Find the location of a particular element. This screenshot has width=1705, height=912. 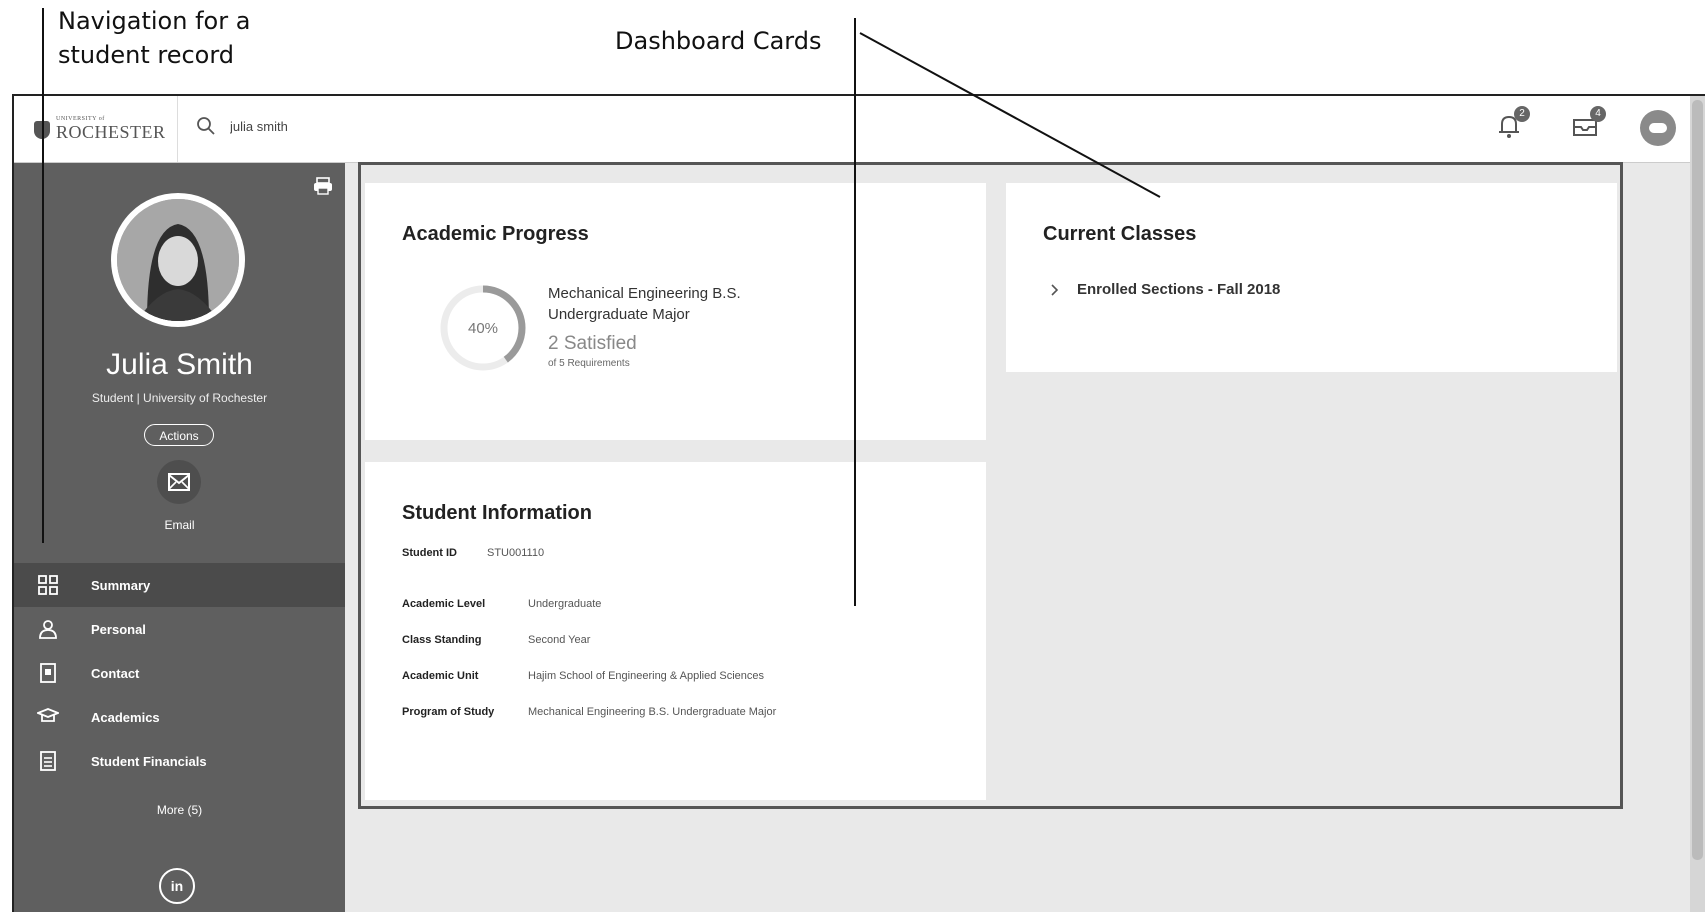

field-label: Program of Study is located at coordinates (448, 712).